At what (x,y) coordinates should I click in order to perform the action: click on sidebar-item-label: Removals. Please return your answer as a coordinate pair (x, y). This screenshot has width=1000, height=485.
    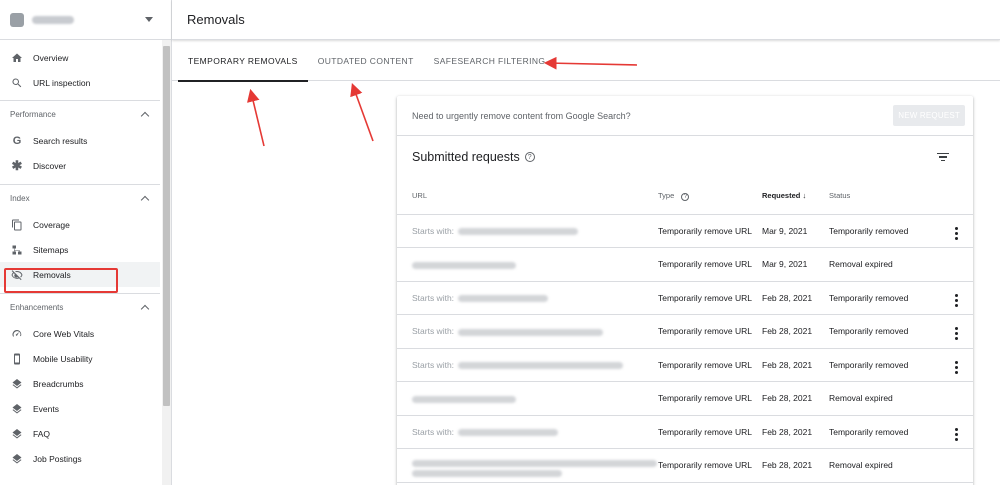
    Looking at the image, I should click on (52, 274).